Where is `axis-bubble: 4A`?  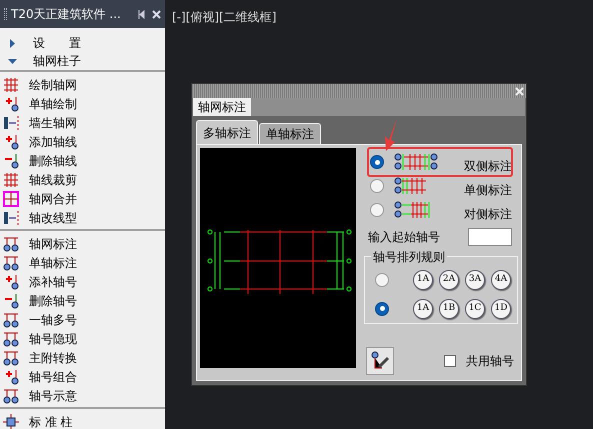 axis-bubble: 4A is located at coordinates (501, 280).